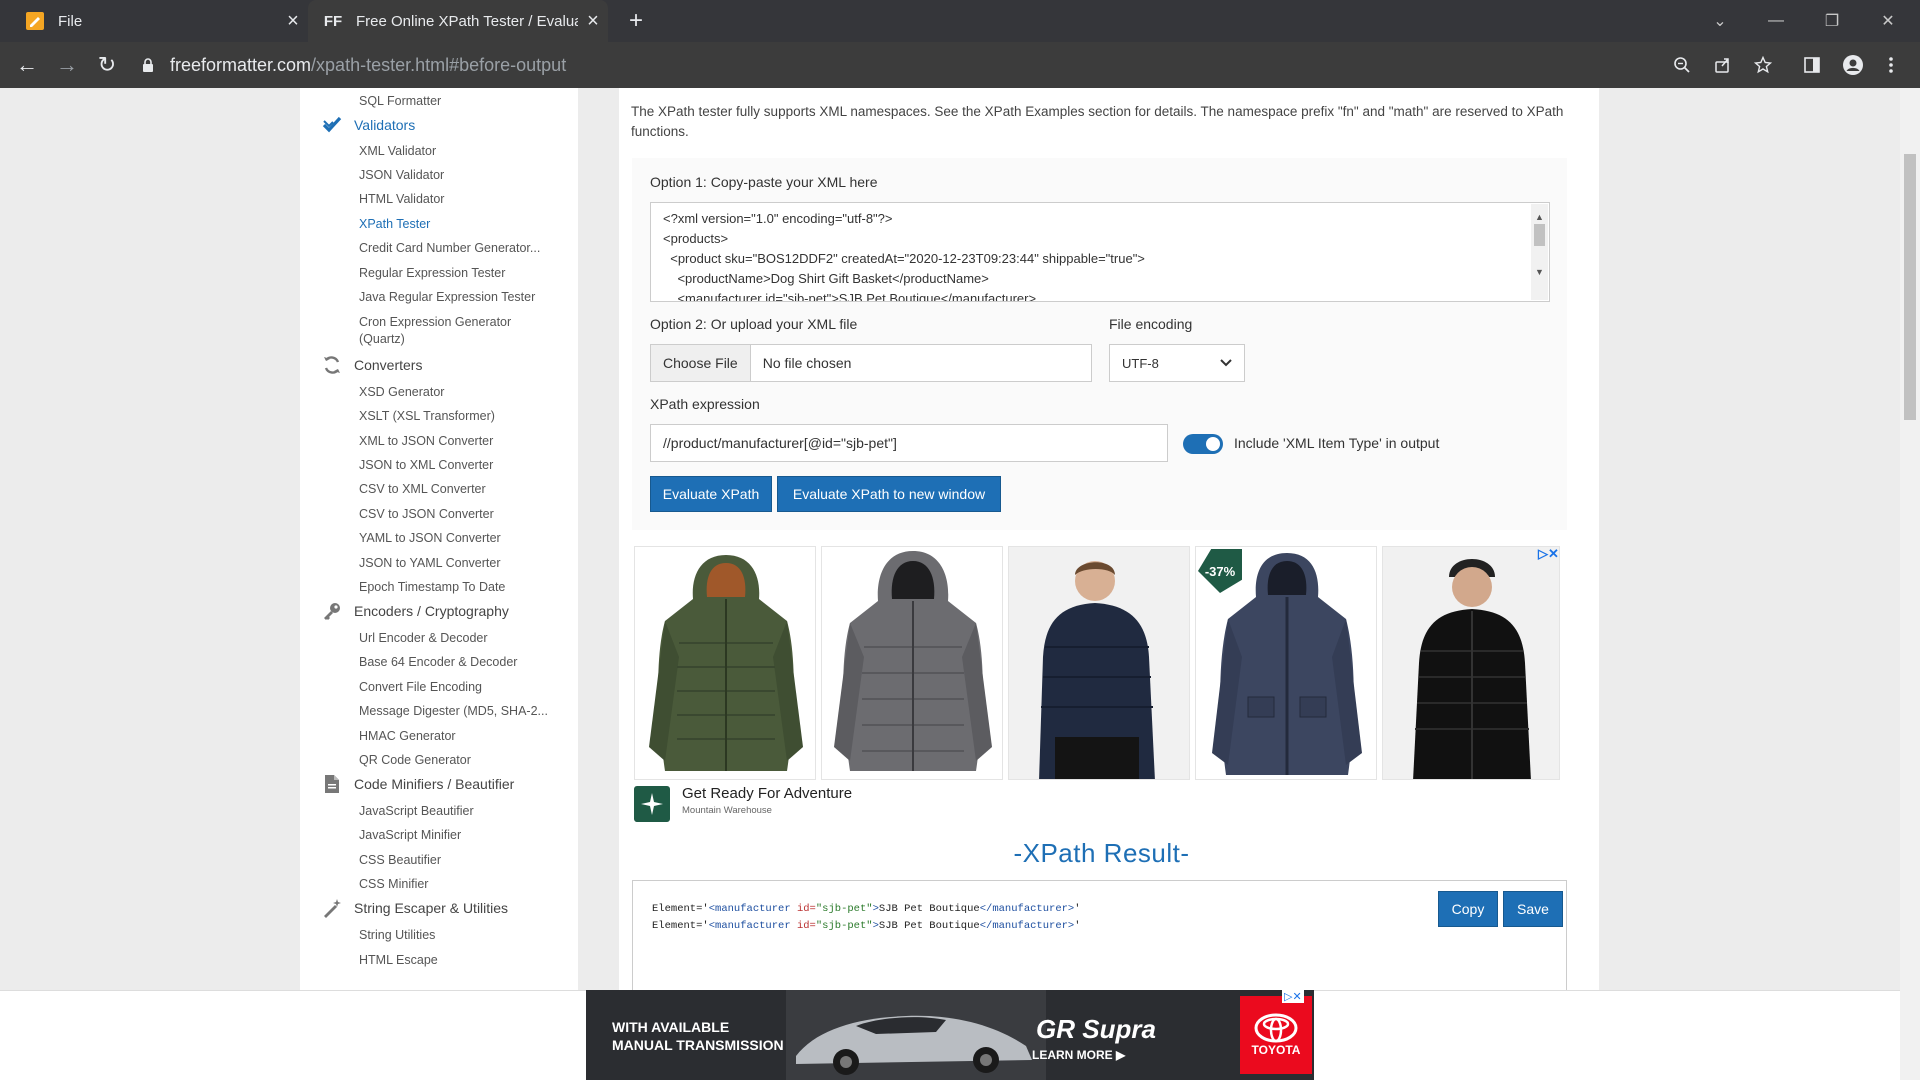 The image size is (1920, 1080). Describe the element at coordinates (459, 638) in the screenshot. I see `sidebar-item-url-encoder: Url Encoder & Decoder` at that location.